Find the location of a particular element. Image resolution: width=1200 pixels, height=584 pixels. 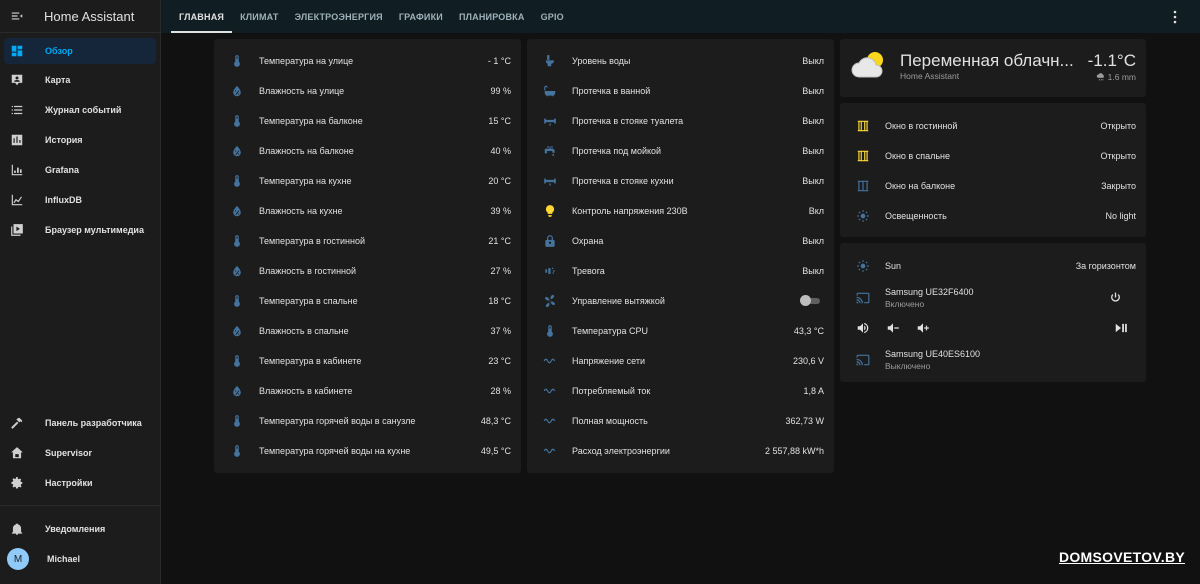

sidebar-item-logbook: Журнал событий is located at coordinates (80, 110).